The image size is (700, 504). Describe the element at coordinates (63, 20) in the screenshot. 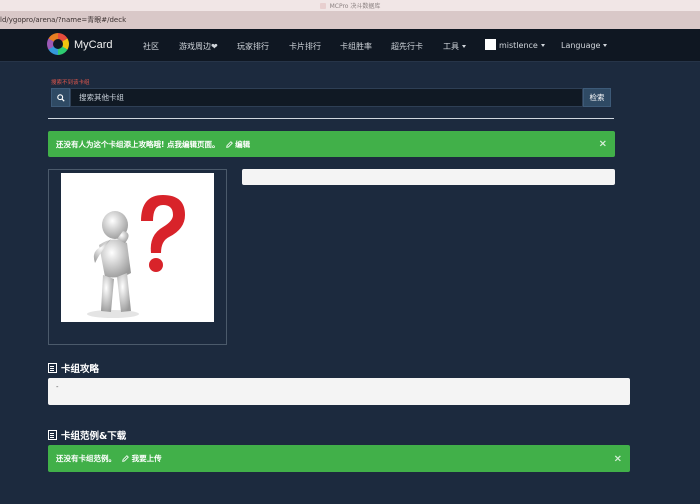

I see `url-text: ld/ygopro/arena/?name=青眼#/deck` at that location.